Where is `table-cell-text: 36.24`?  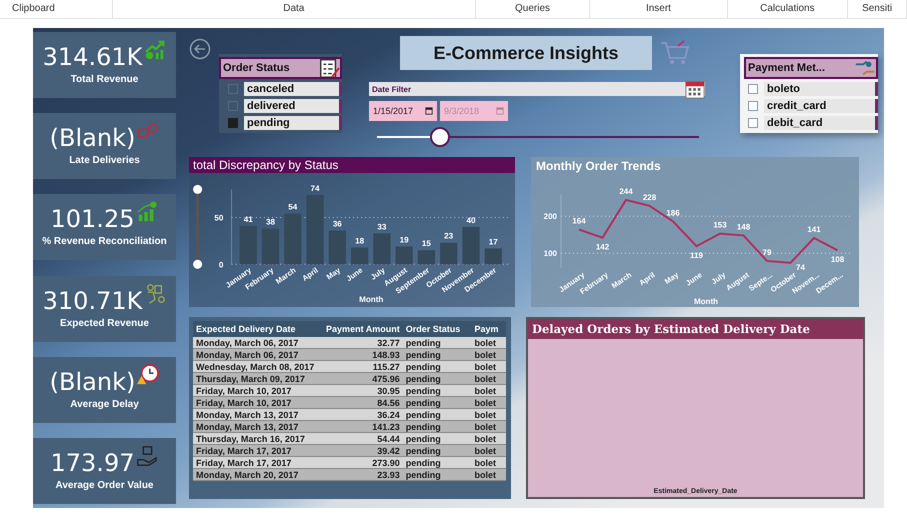
table-cell-text: 36.24 is located at coordinates (388, 415).